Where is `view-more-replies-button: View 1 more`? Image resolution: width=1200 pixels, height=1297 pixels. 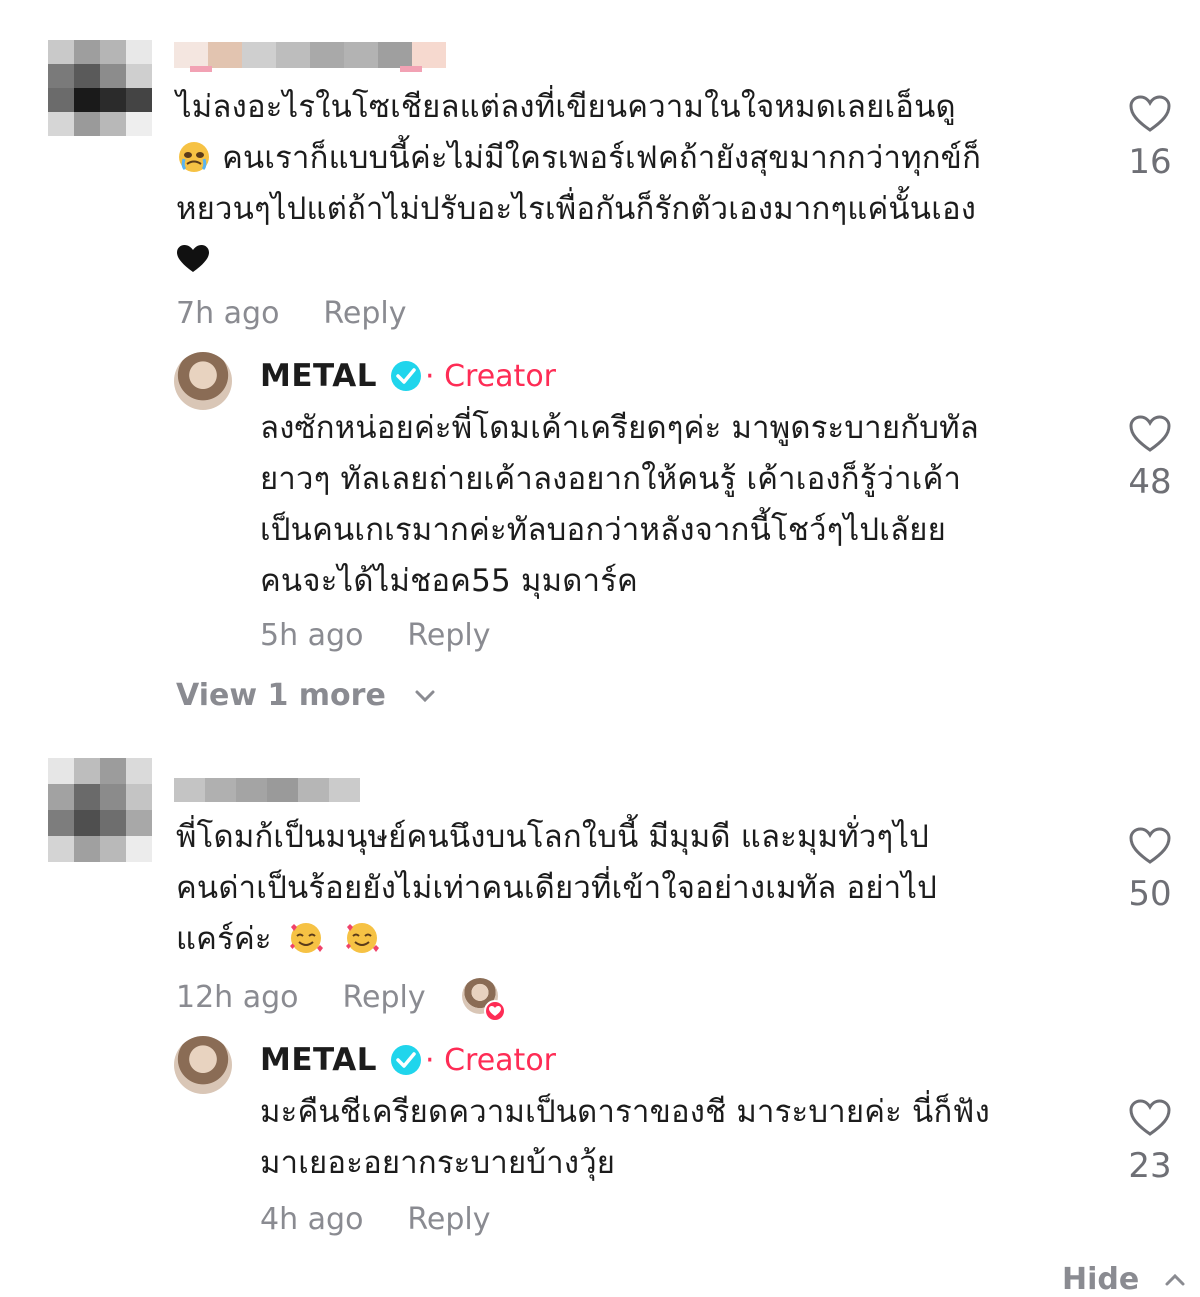
view-more-replies-button: View 1 more is located at coordinates (306, 695).